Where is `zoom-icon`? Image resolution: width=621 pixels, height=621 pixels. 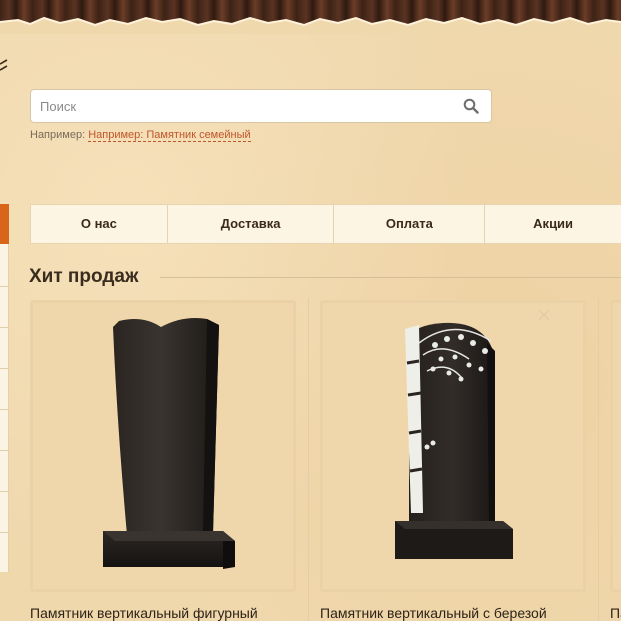 zoom-icon is located at coordinates (544, 315).